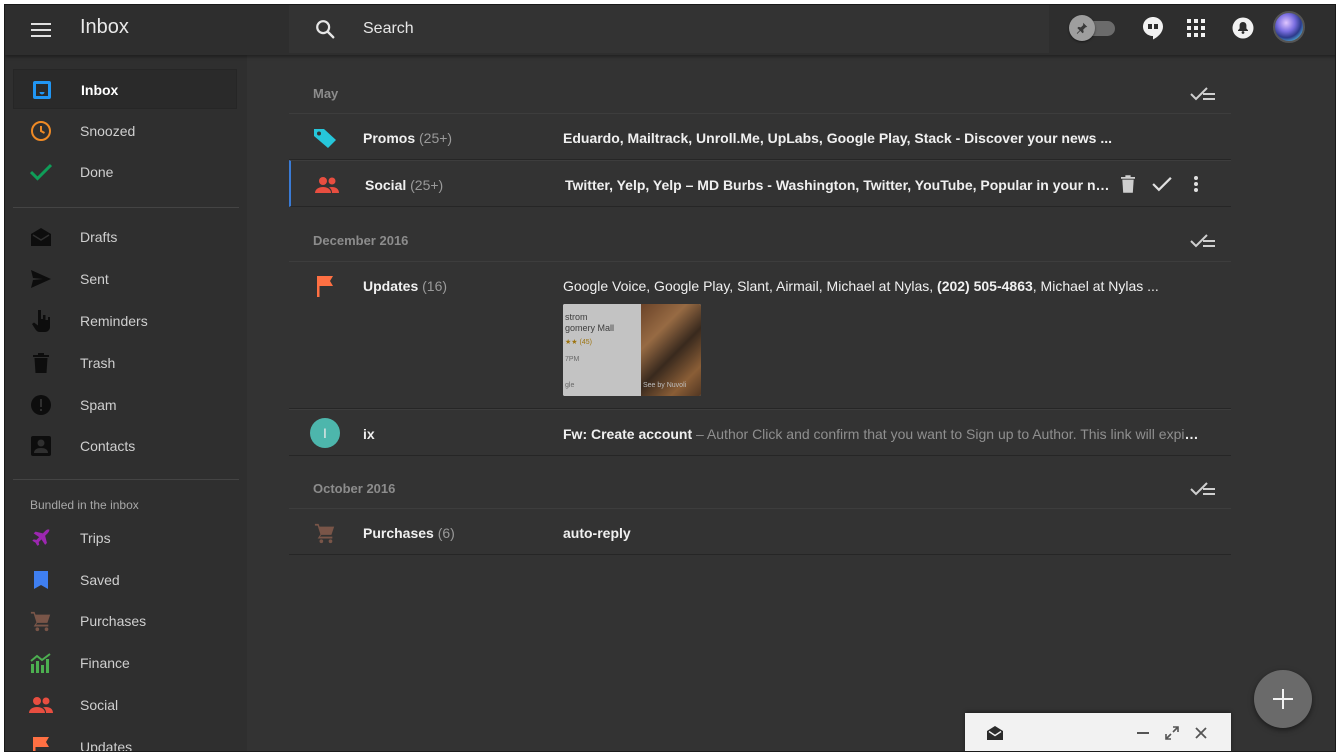 The height and width of the screenshot is (756, 1340). I want to click on plus-icon, so click(1283, 699).